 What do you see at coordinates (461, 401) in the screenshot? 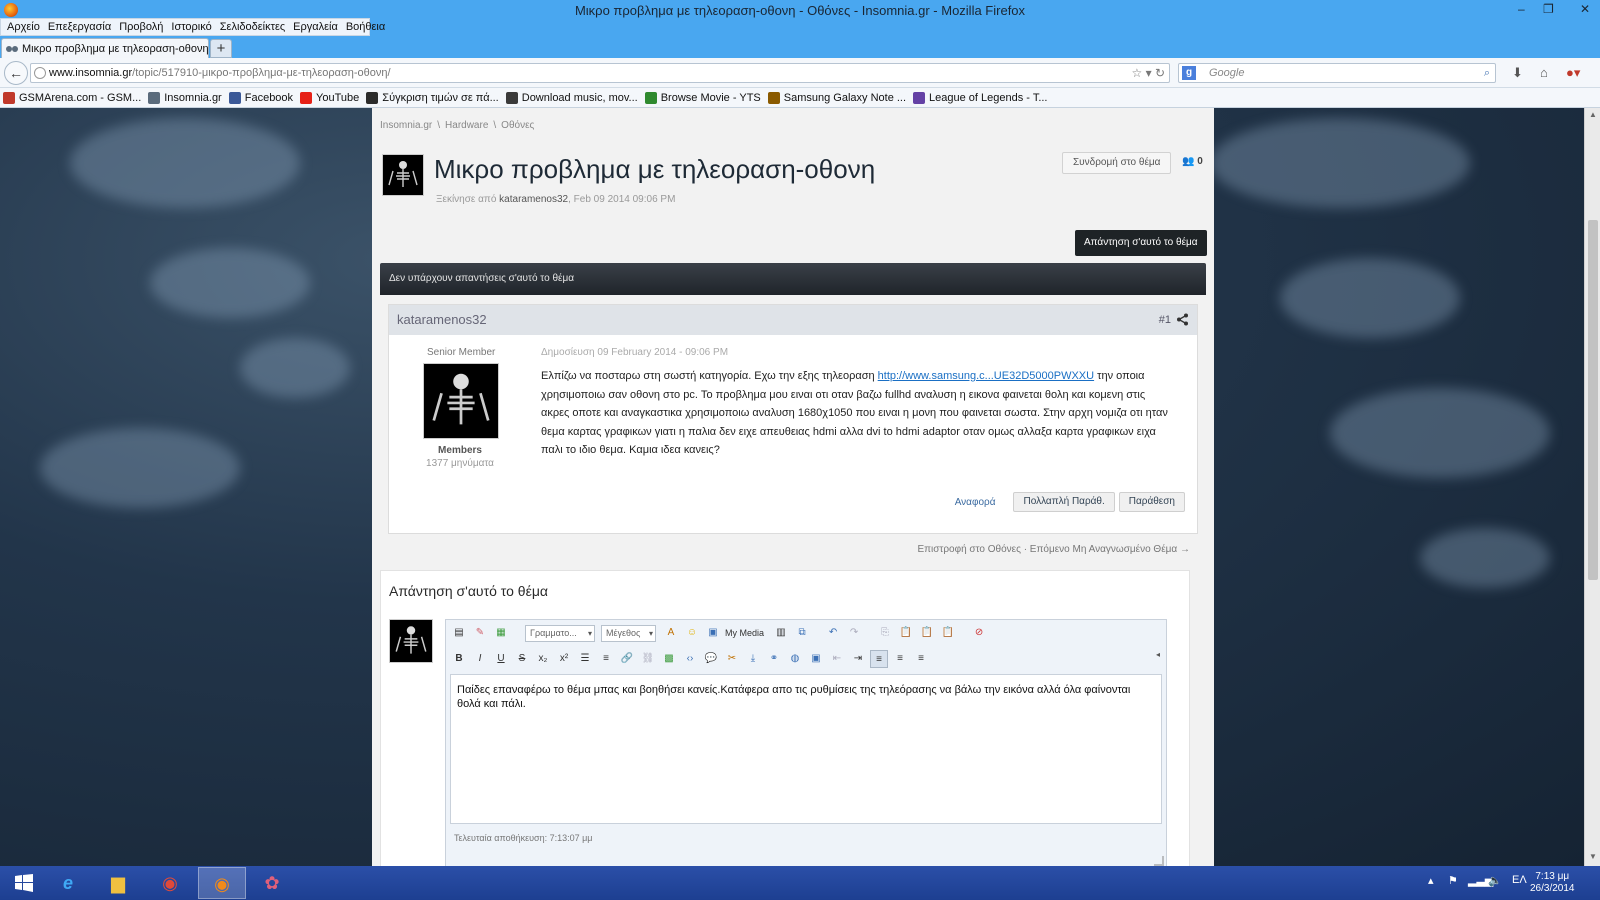
I see `post-author-avatar` at bounding box center [461, 401].